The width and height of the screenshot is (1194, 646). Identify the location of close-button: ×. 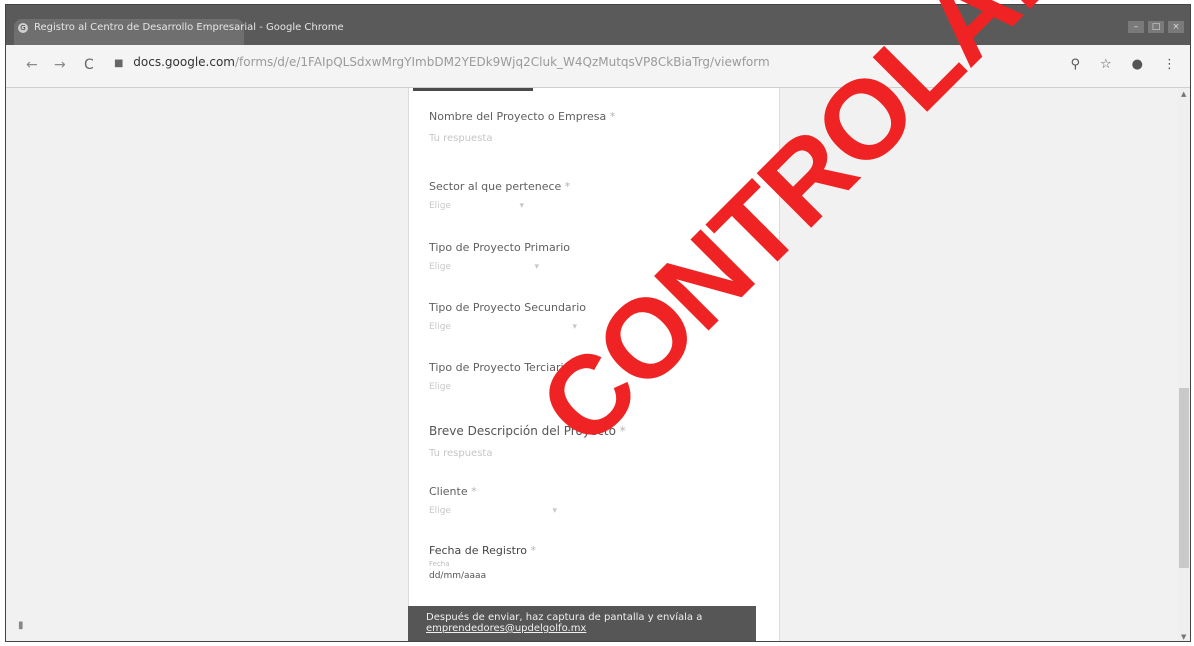
(1176, 27).